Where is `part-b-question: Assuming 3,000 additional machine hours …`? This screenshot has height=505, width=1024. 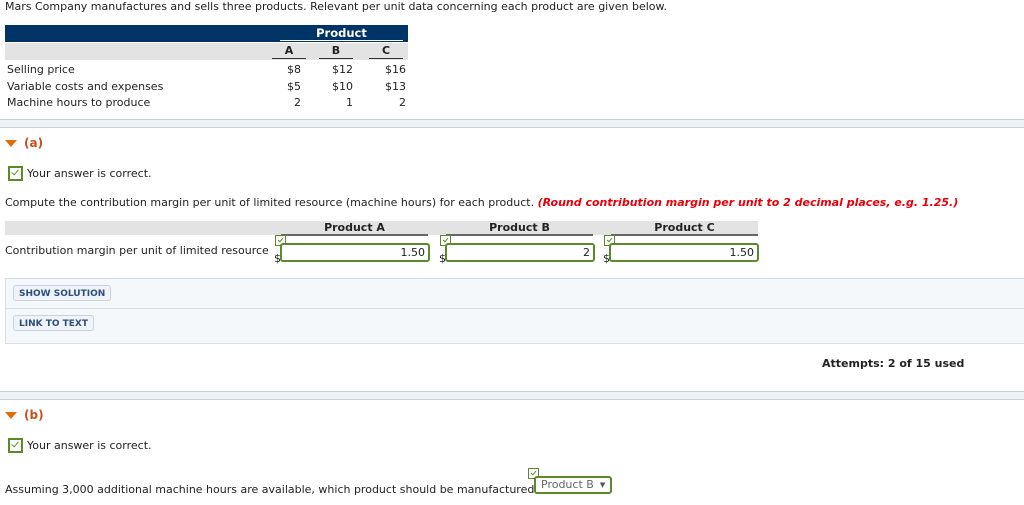 part-b-question: Assuming 3,000 additional machine hours … is located at coordinates (273, 489).